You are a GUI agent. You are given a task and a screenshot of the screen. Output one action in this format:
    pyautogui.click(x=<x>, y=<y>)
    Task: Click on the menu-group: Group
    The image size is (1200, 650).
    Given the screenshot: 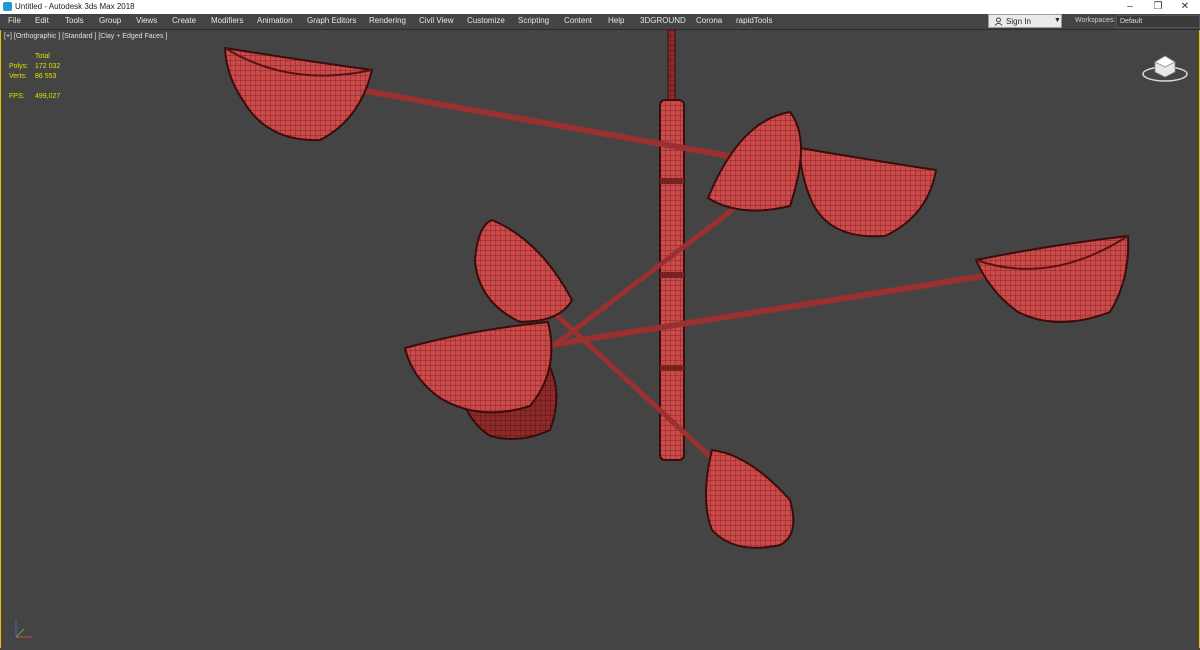 What is the action you would take?
    pyautogui.click(x=110, y=20)
    